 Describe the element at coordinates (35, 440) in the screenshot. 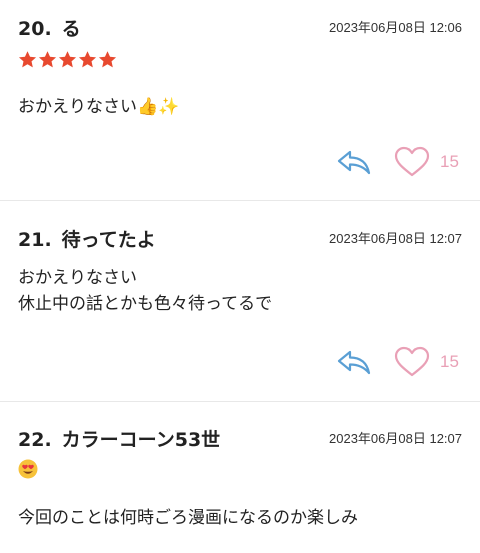

I see `comment-number: 22.` at that location.